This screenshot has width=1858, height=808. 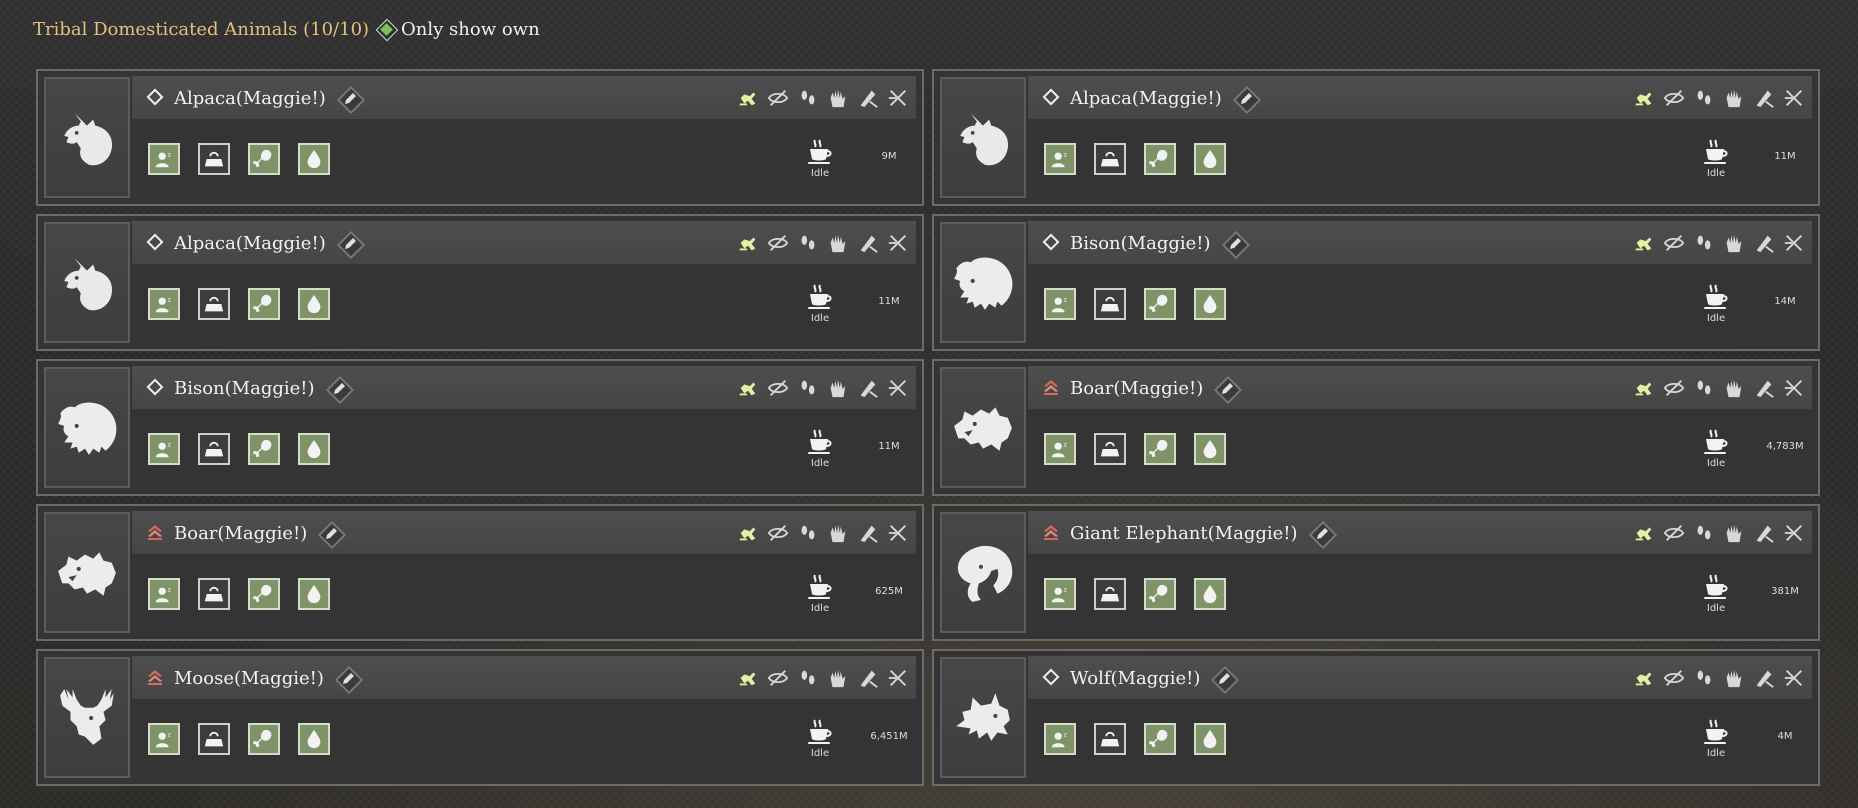 I want to click on animal-card: Boar(Maggie!) z Idle 625M, so click(x=480, y=572).